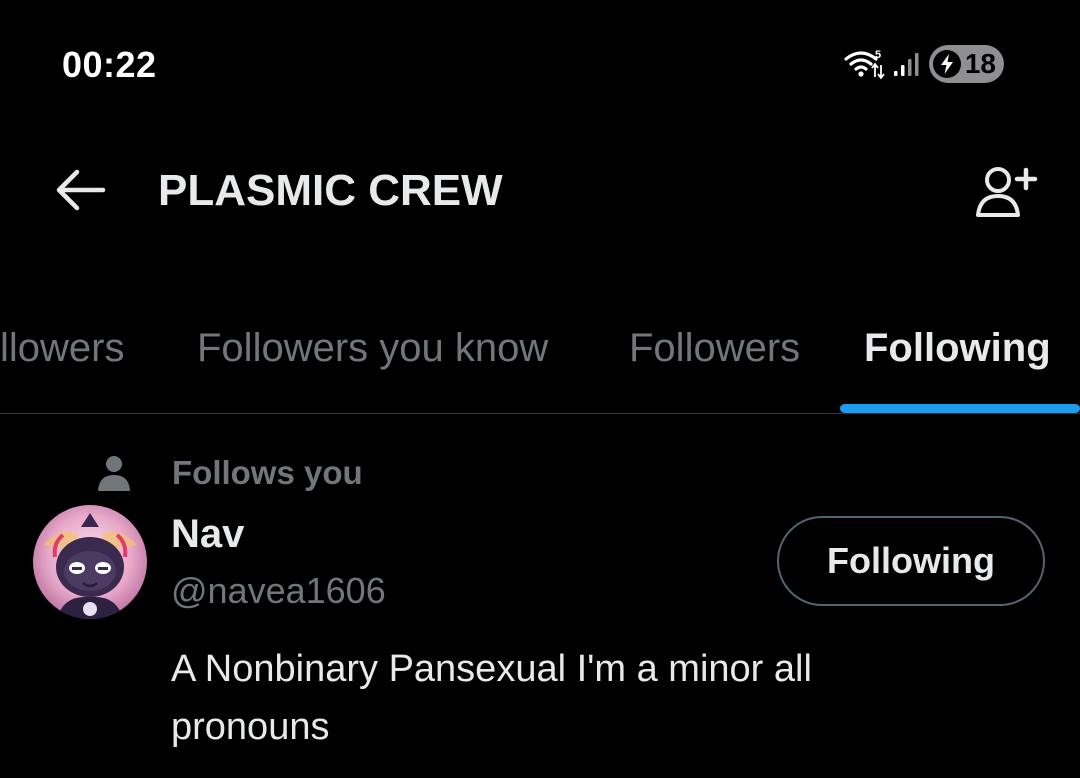  I want to click on add-user-button, so click(1005, 191).